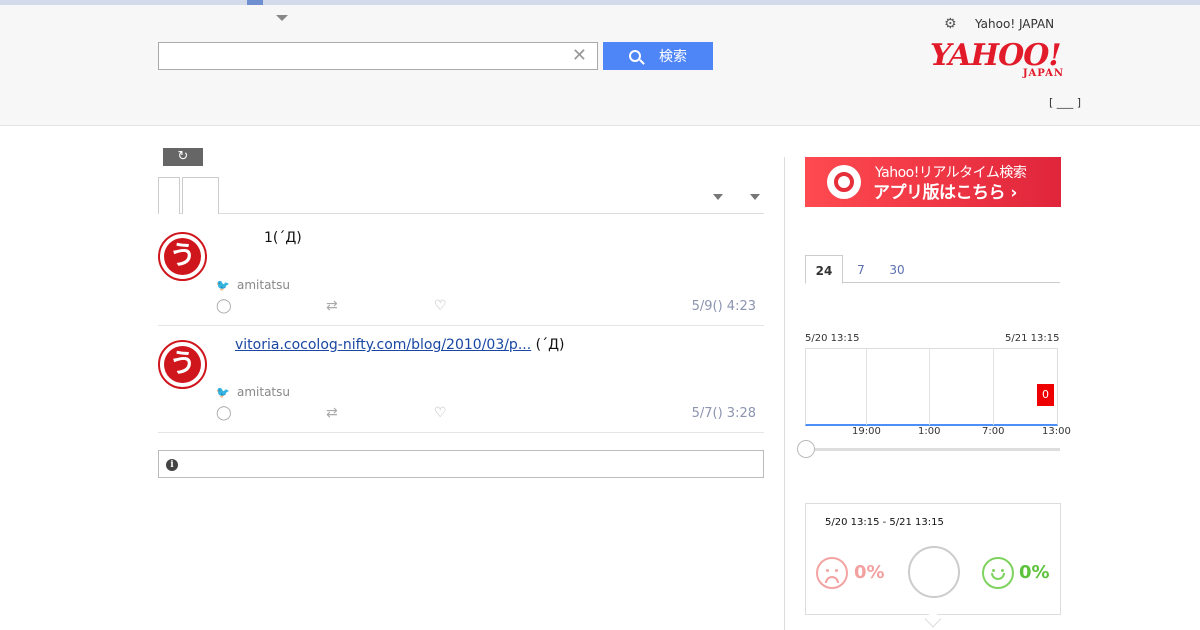 The height and width of the screenshot is (630, 1200). What do you see at coordinates (996, 55) in the screenshot?
I see `logo-main-text: YAHOO!` at bounding box center [996, 55].